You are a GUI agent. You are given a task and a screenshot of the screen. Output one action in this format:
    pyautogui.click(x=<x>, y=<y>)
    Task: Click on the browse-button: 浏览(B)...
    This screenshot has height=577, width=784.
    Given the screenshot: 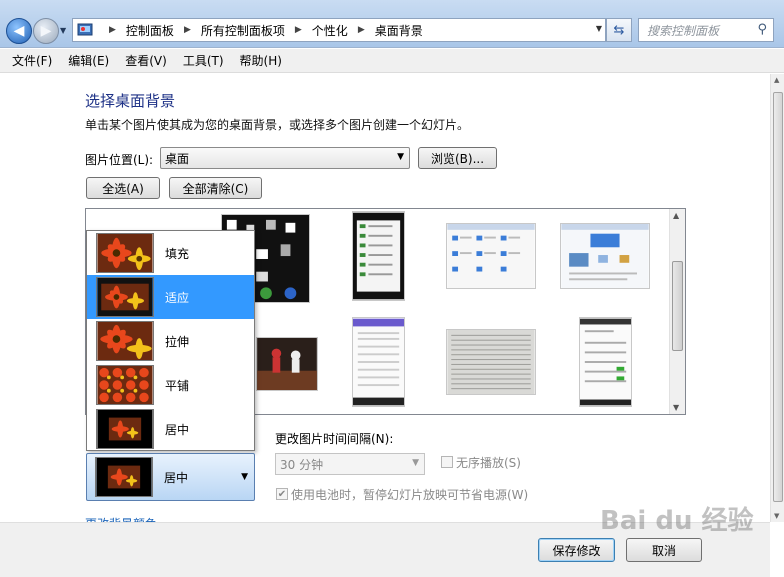 What is the action you would take?
    pyautogui.click(x=457, y=158)
    